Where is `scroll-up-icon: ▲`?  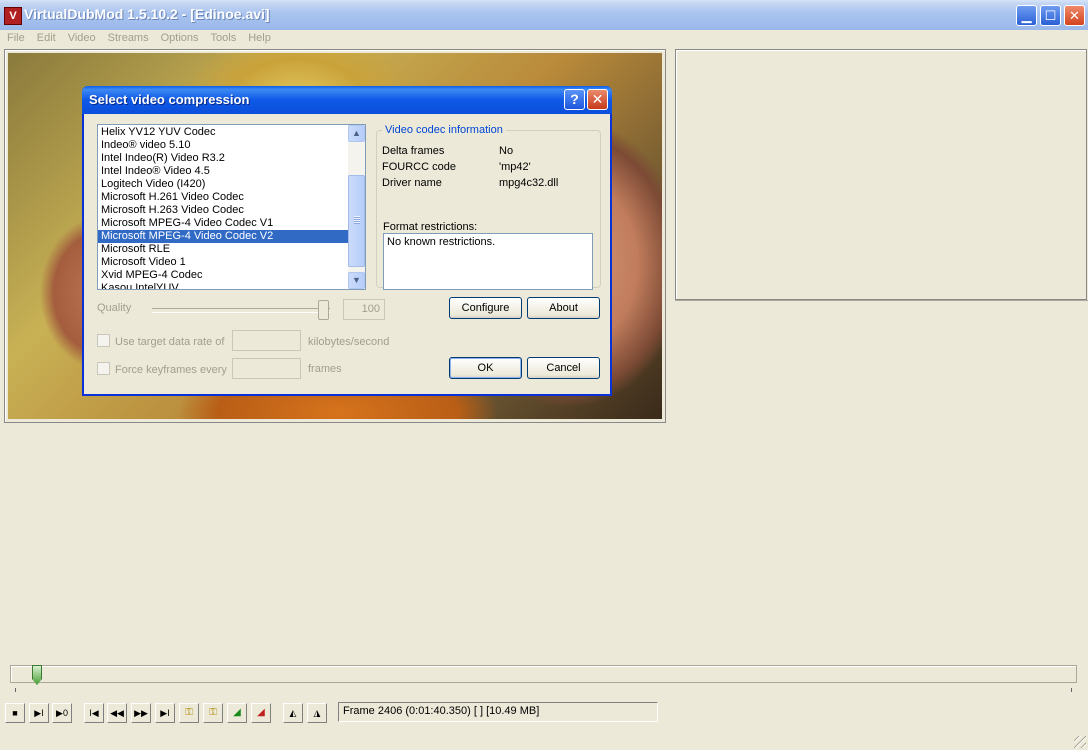
scroll-up-icon: ▲ is located at coordinates (356, 133).